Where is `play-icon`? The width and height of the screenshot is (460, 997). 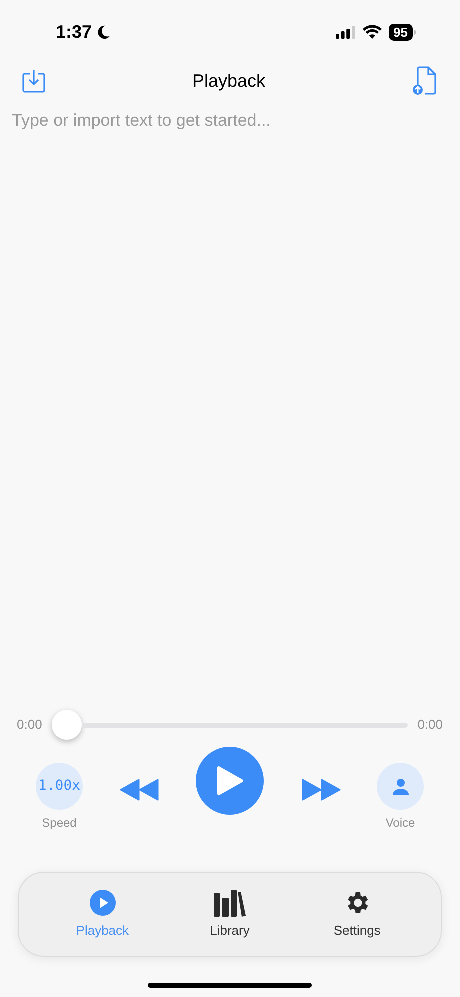
play-icon is located at coordinates (230, 781).